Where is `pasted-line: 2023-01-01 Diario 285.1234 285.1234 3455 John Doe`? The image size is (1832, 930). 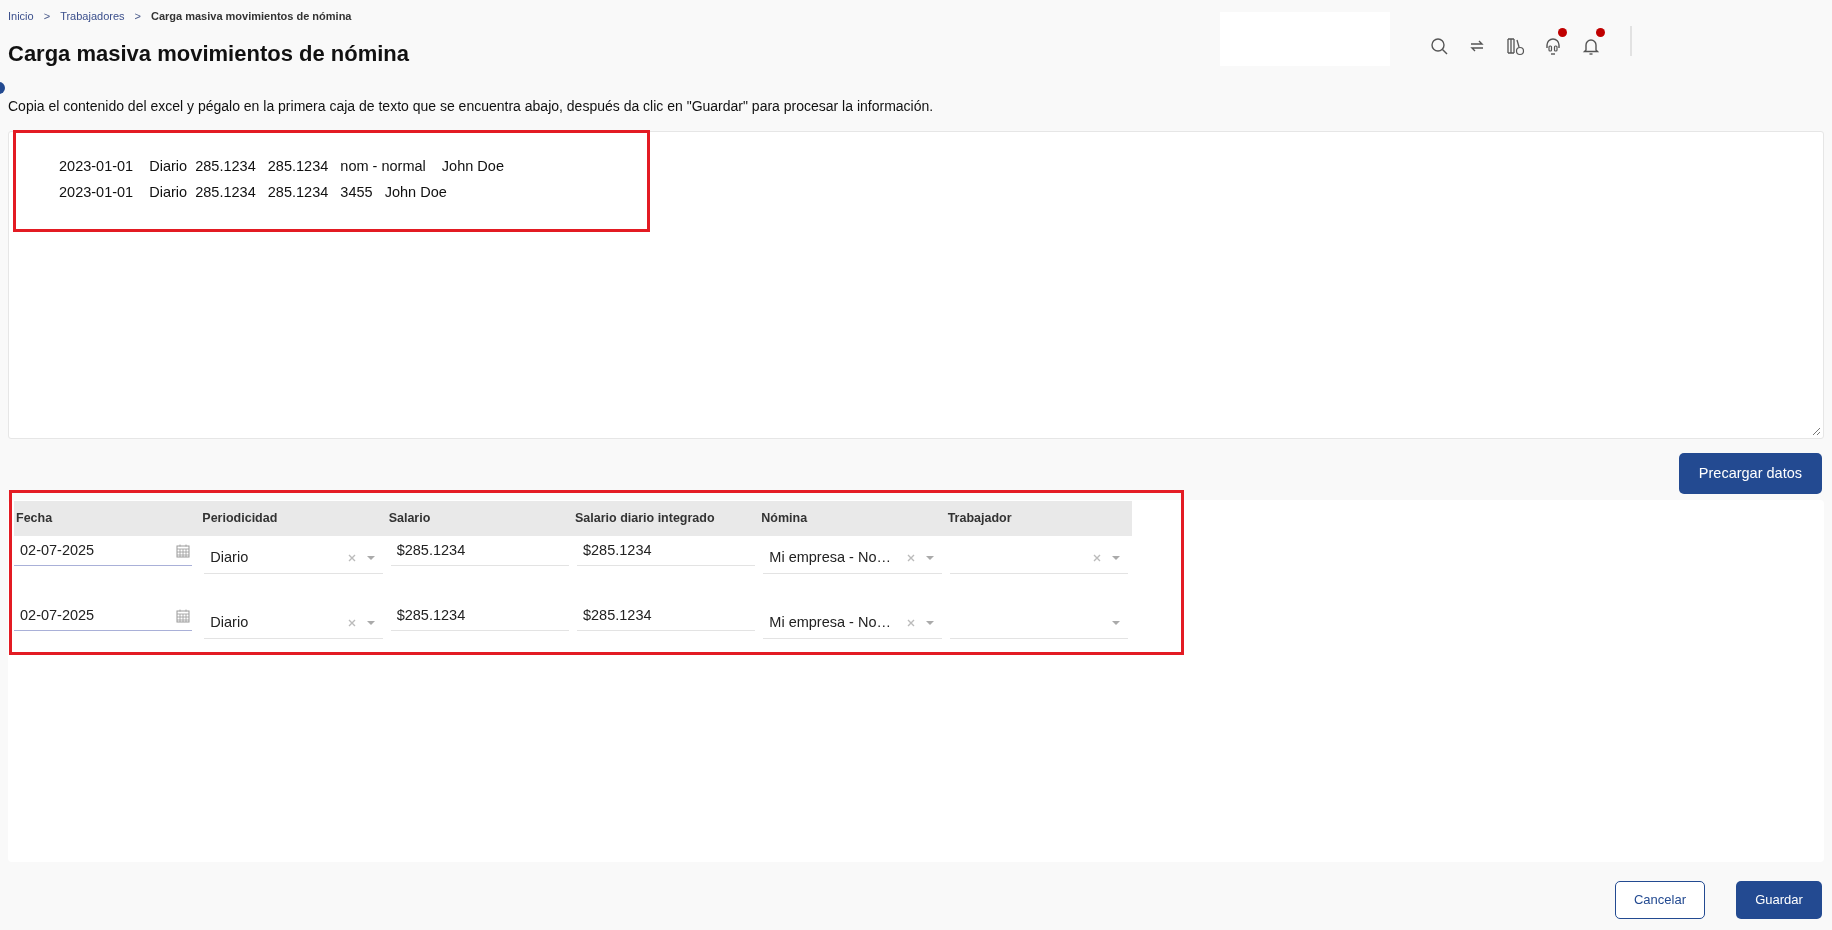 pasted-line: 2023-01-01 Diario 285.1234 285.1234 3455 John Doe is located at coordinates (253, 192).